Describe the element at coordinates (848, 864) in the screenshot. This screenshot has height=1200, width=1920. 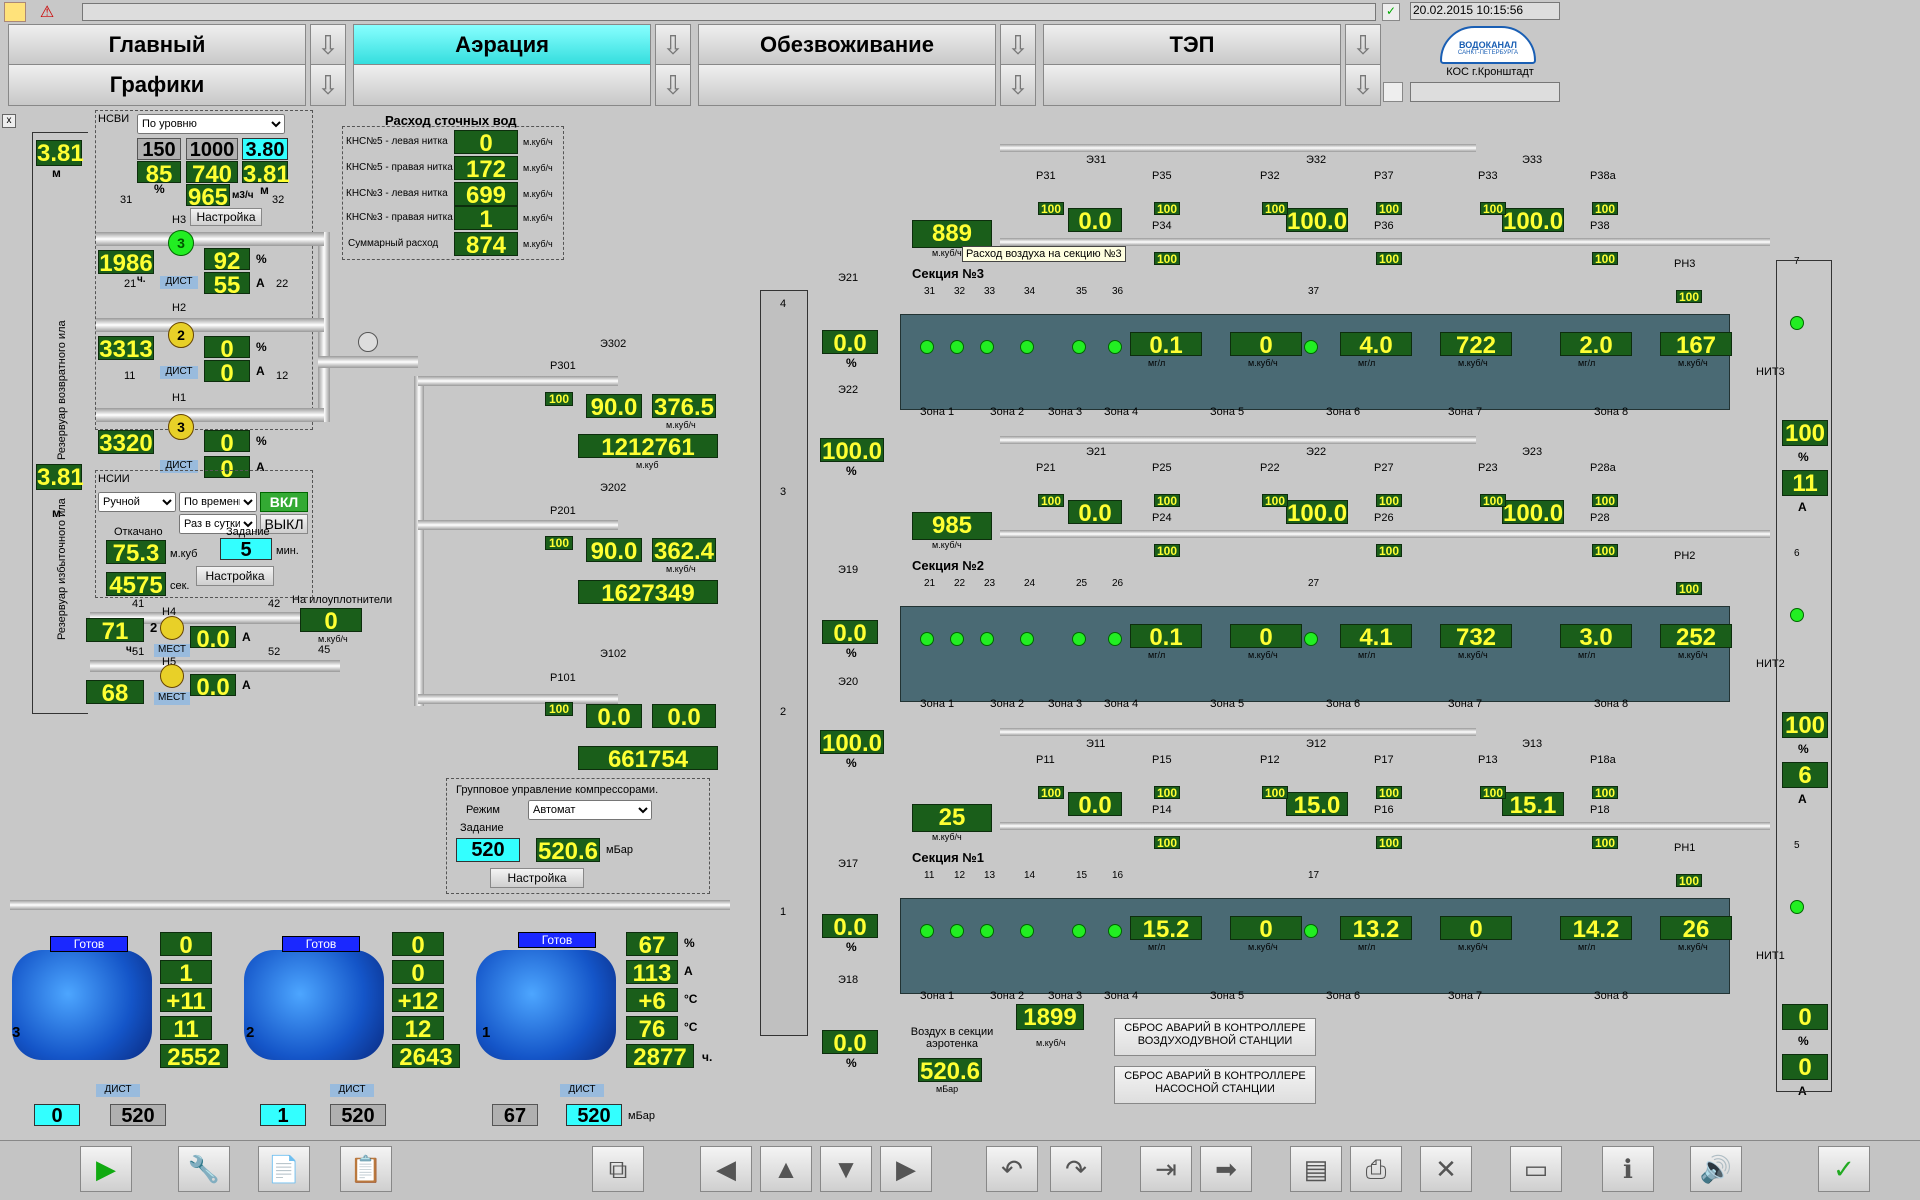
I see `air-e17-label: Э17` at that location.